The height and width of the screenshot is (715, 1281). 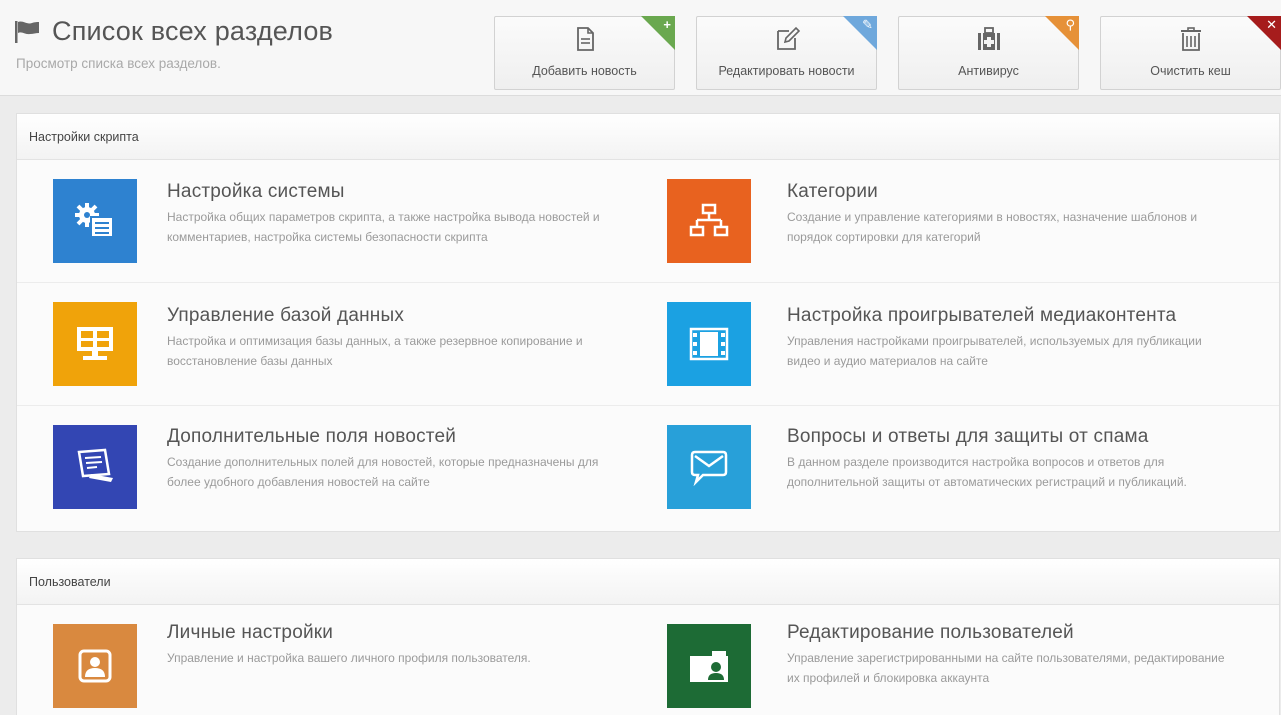 I want to click on tile-title: Категории, so click(x=832, y=191).